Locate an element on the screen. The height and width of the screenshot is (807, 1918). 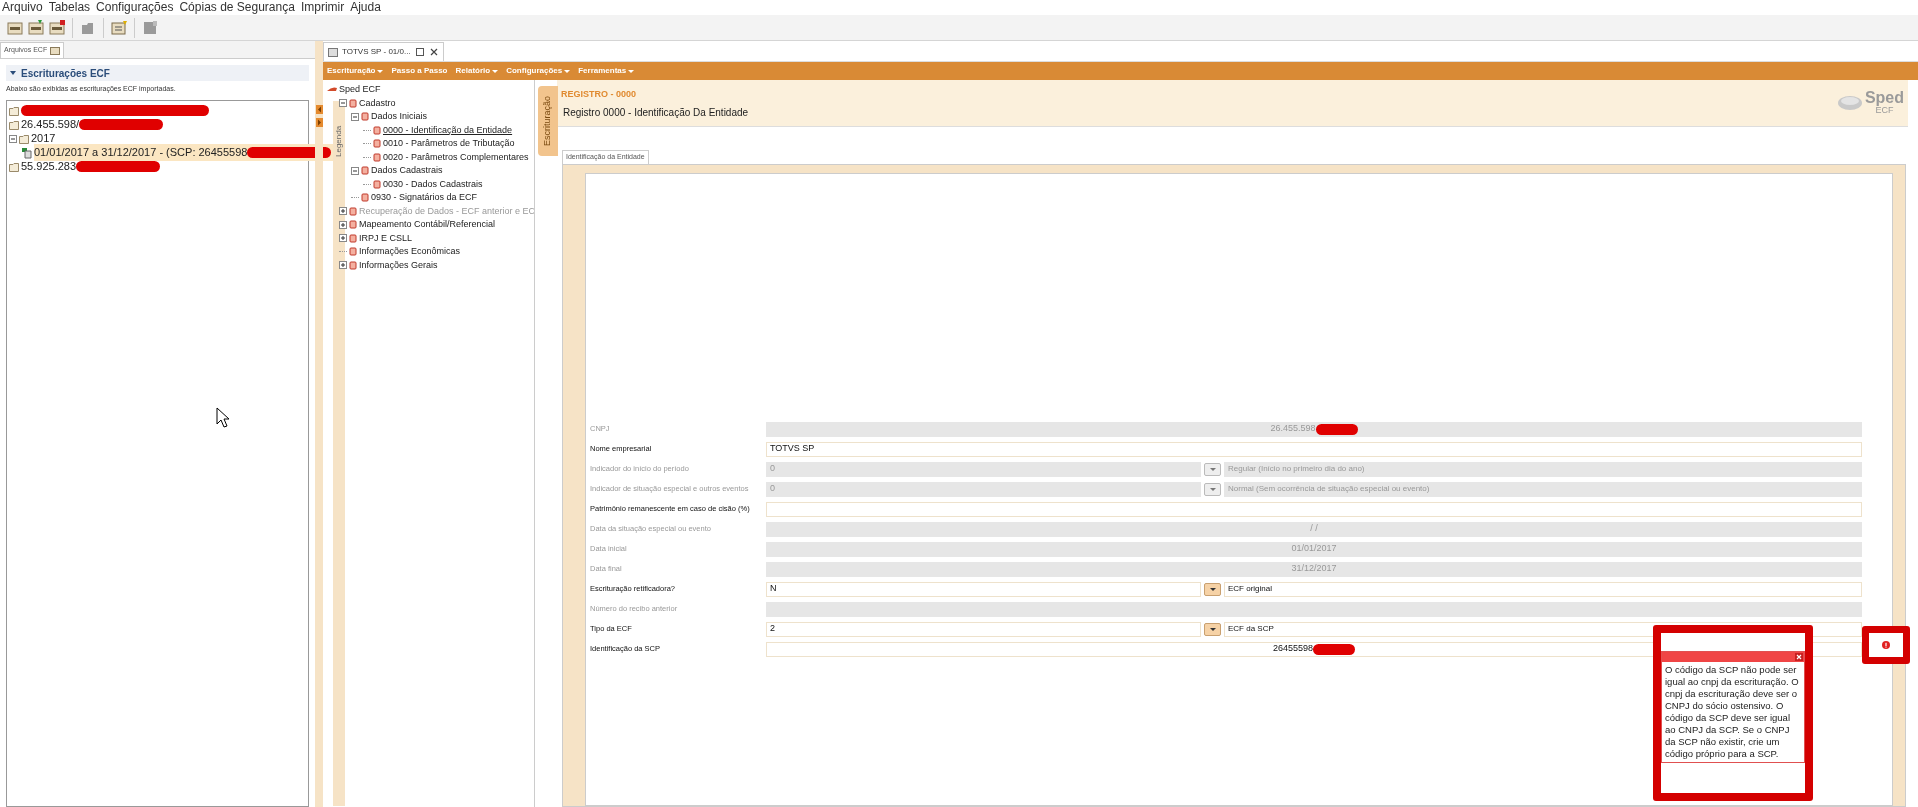
tree-item: Informações Econômicas is located at coordinates (410, 252).